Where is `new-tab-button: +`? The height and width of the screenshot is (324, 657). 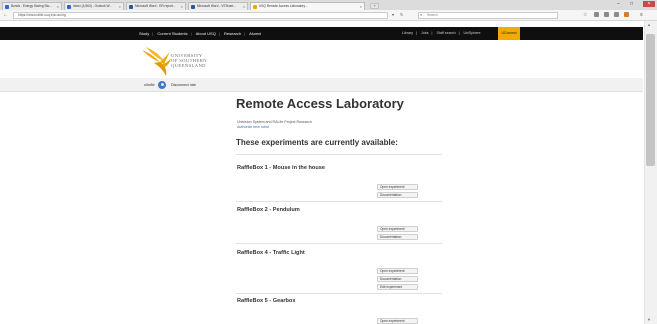 new-tab-button: + is located at coordinates (374, 6).